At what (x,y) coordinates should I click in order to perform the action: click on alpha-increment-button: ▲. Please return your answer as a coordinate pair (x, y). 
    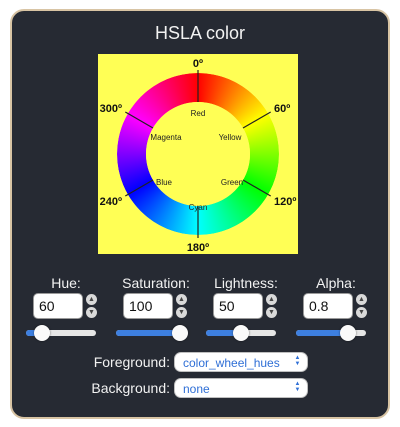
    Looking at the image, I should click on (361, 299).